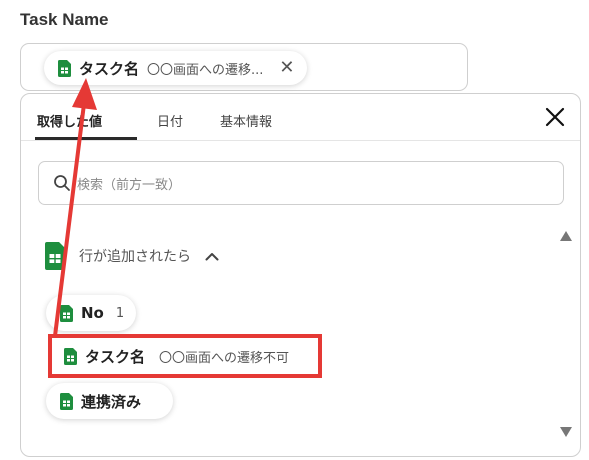 This screenshot has height=460, width=589. I want to click on scroll-down-arrow, so click(566, 432).